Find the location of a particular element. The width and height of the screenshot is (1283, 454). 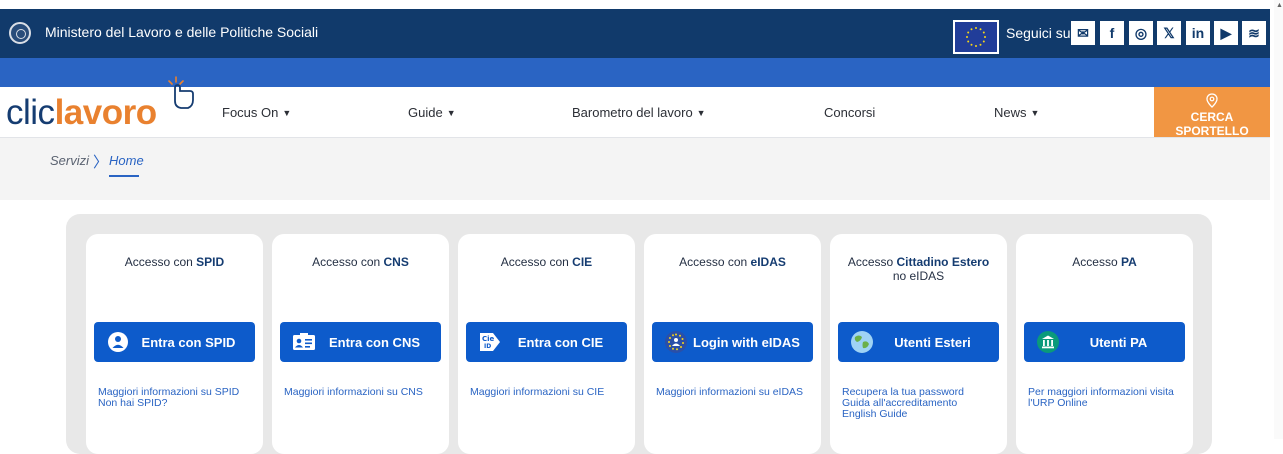

follow-us-label: Seguici su: is located at coordinates (1040, 33).